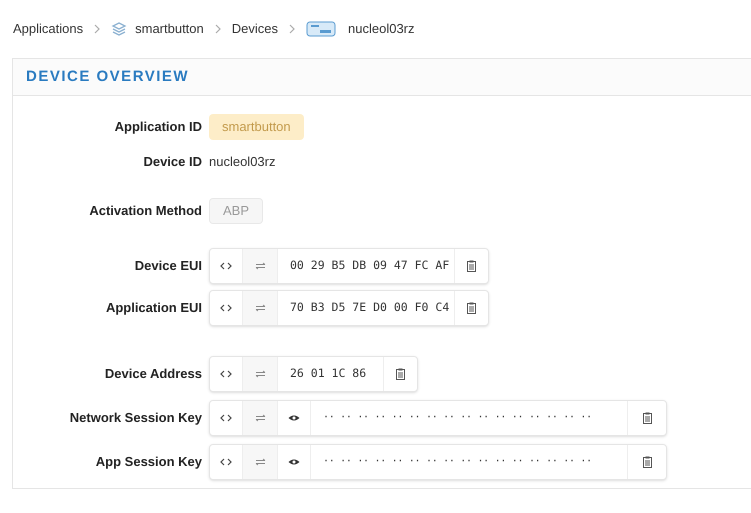 Image resolution: width=751 pixels, height=513 pixels. I want to click on field-label: Application EUI, so click(153, 307).